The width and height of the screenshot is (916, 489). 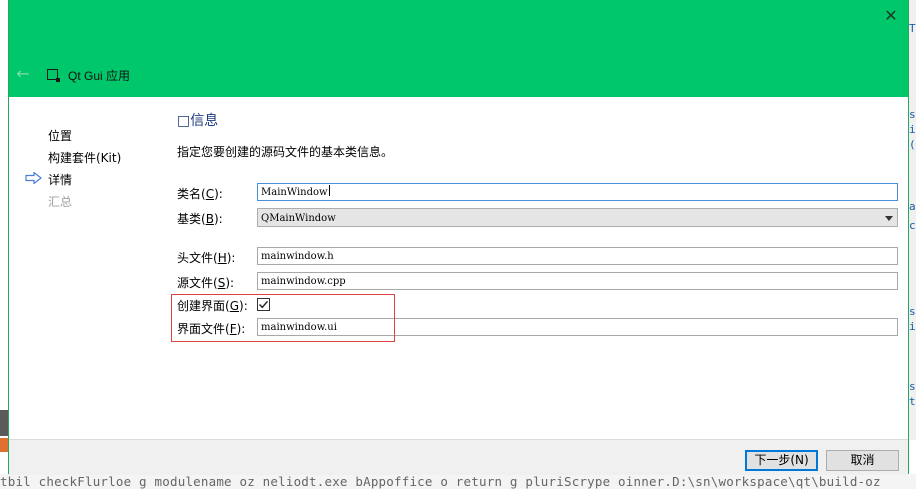 I want to click on close-button: ✕, so click(x=891, y=16).